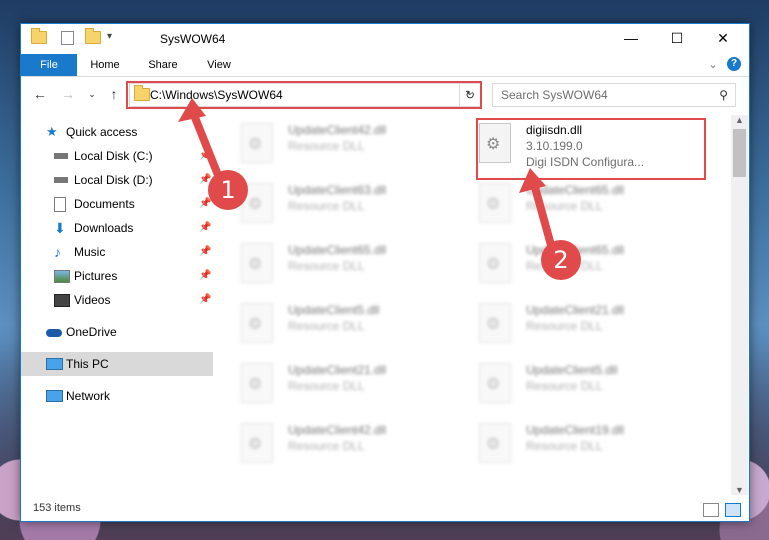 Image resolution: width=769 pixels, height=540 pixels. What do you see at coordinates (723, 95) in the screenshot?
I see `search-icon: ⚲` at bounding box center [723, 95].